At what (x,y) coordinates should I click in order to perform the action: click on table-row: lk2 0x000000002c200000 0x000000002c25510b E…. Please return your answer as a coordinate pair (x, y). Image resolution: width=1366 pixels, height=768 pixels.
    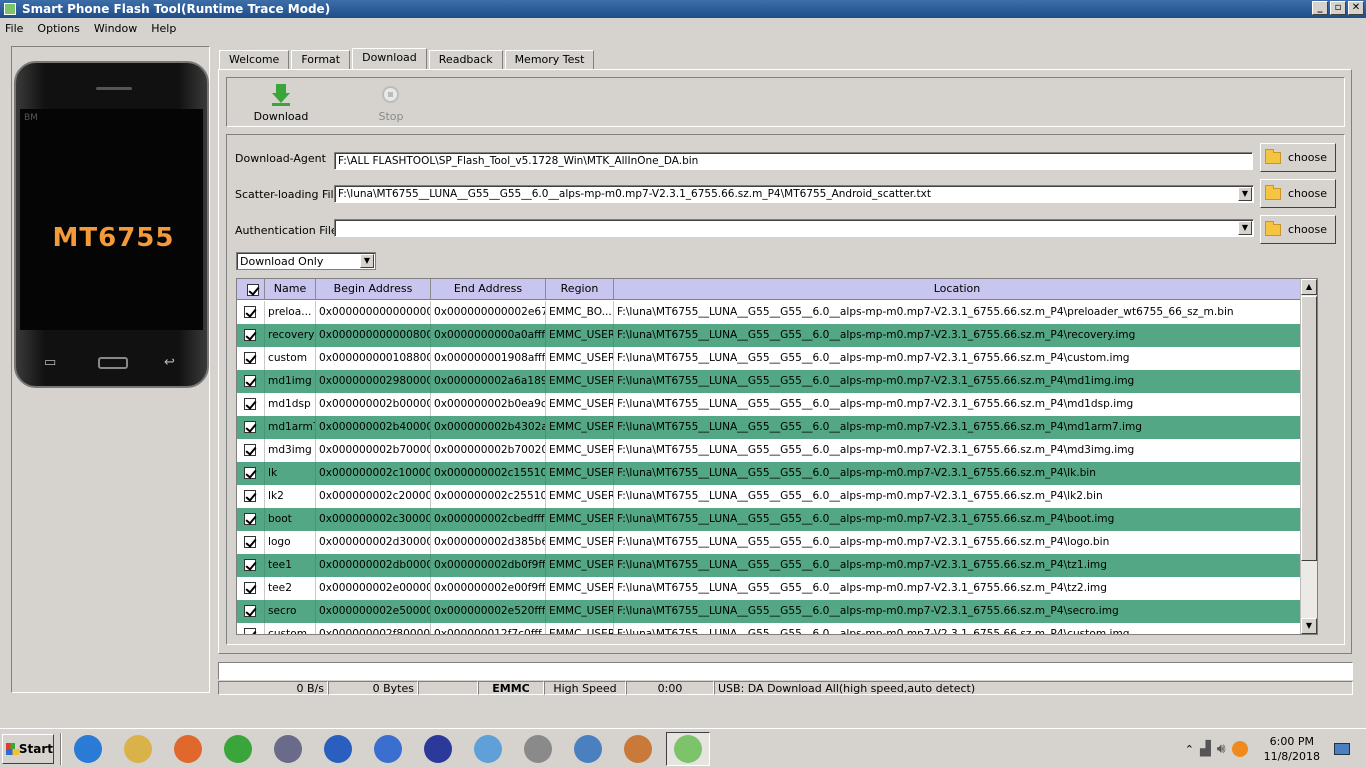
    Looking at the image, I should click on (769, 496).